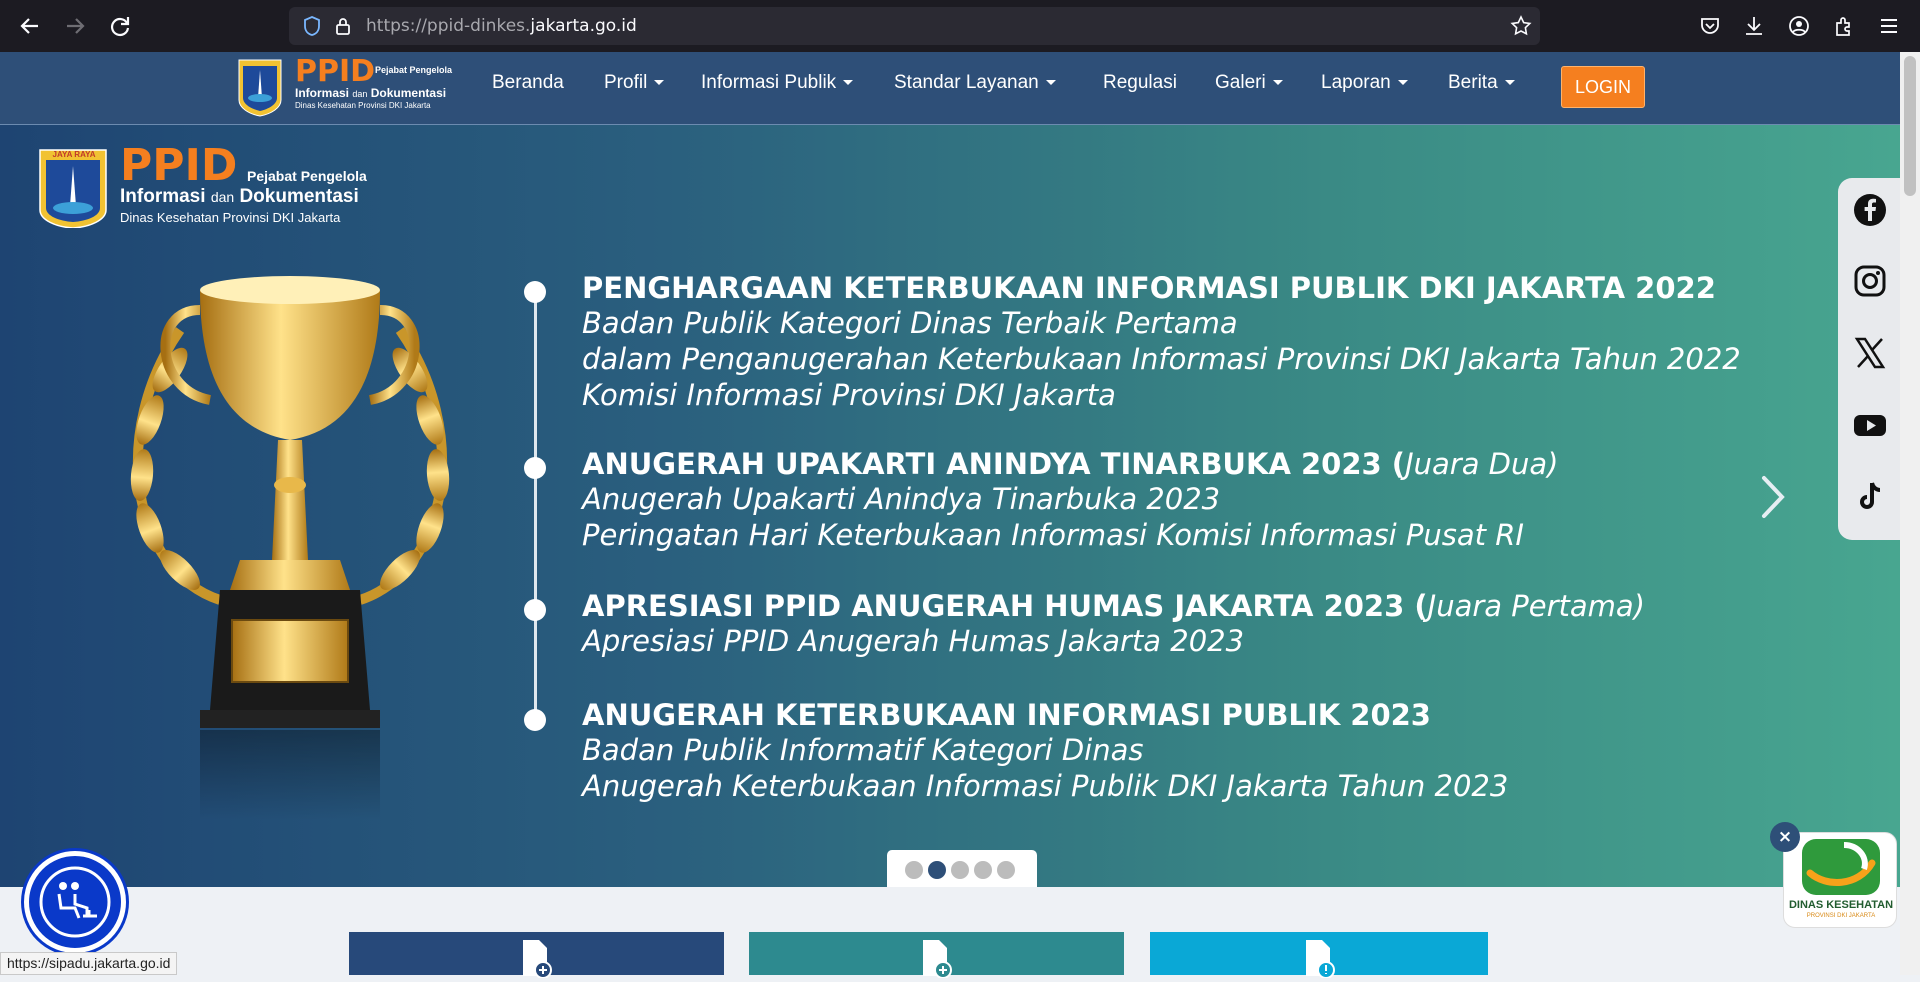  What do you see at coordinates (1754, 26) in the screenshot?
I see `download-icon` at bounding box center [1754, 26].